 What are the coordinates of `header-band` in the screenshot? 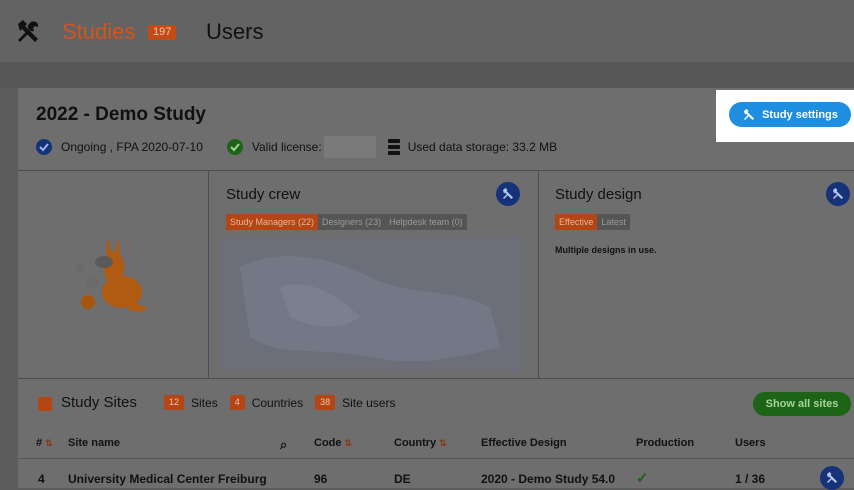 It's located at (427, 75).